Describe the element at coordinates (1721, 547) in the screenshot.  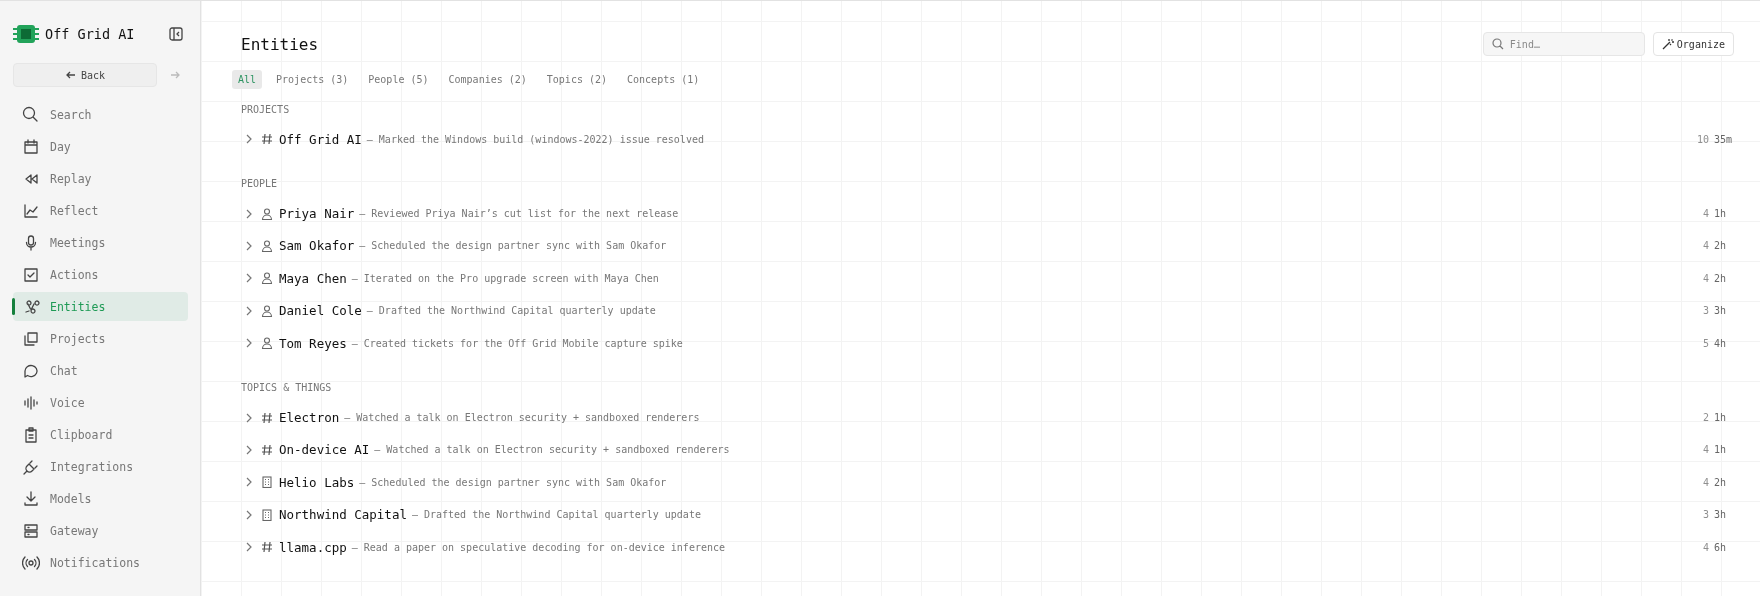
I see `last-seen-time: 6h` at that location.